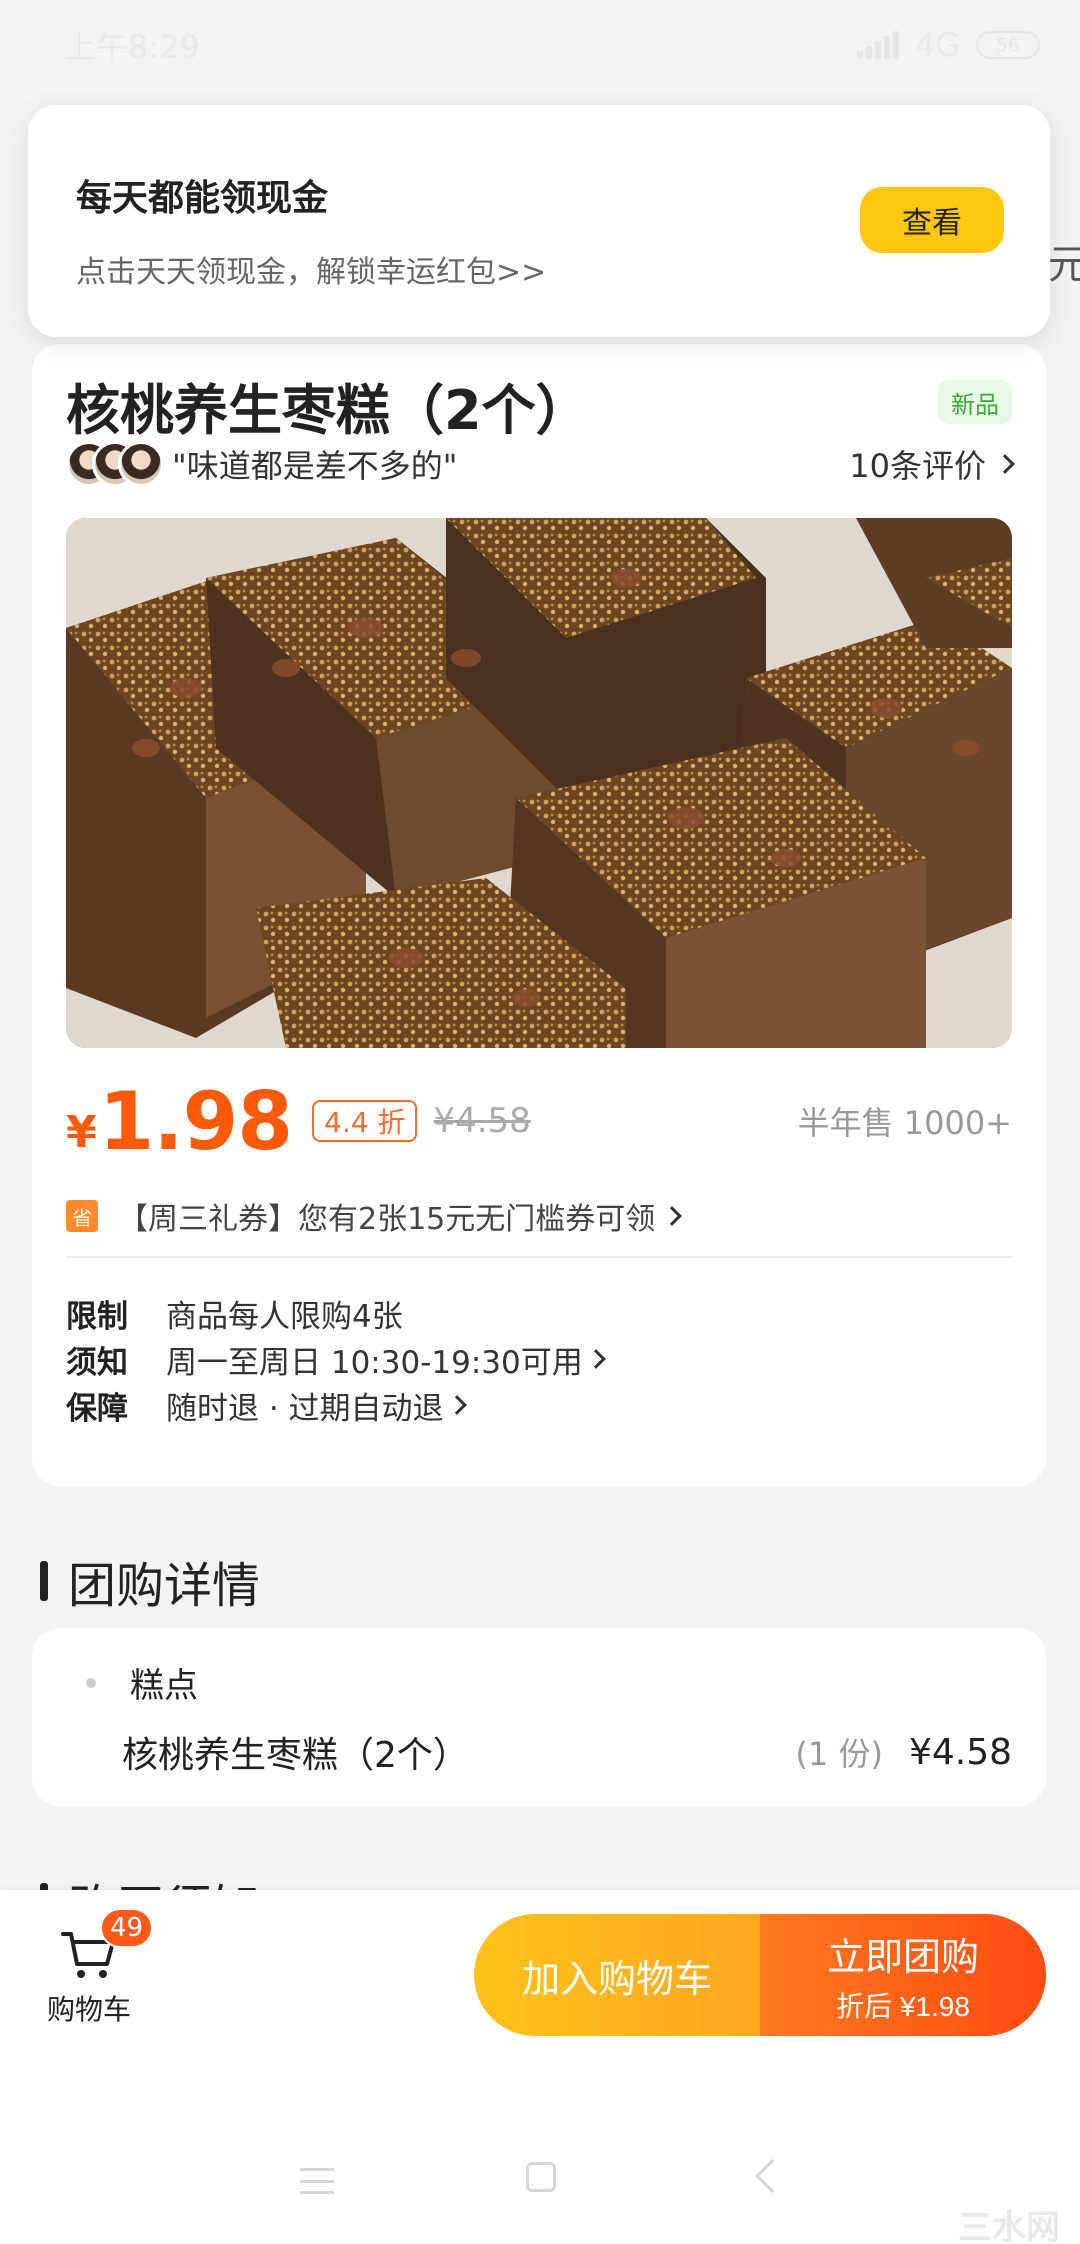 The image size is (1080, 2244). I want to click on review-quote: "味道都是差不多的", so click(315, 466).